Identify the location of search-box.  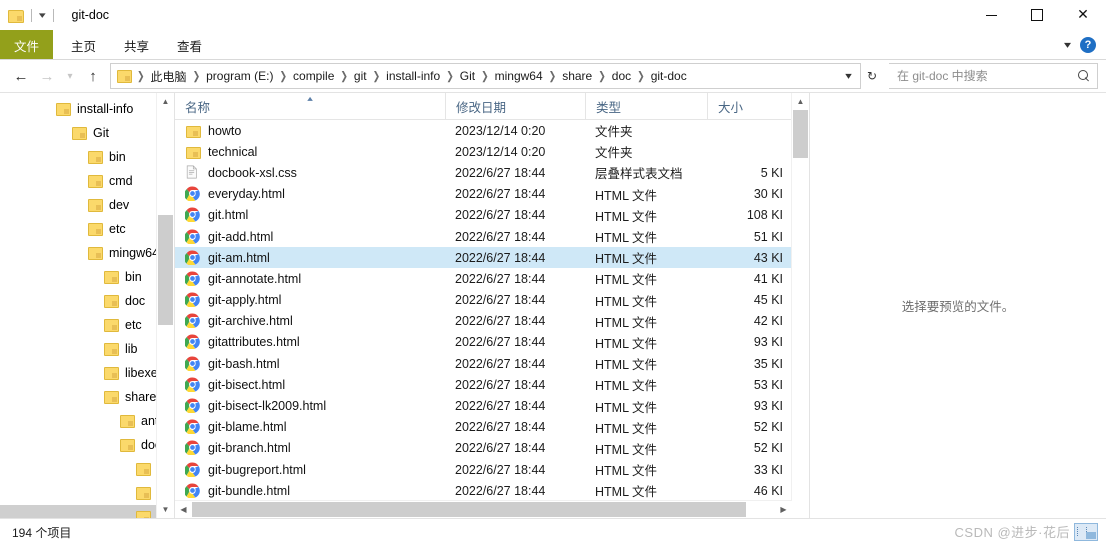
(993, 76).